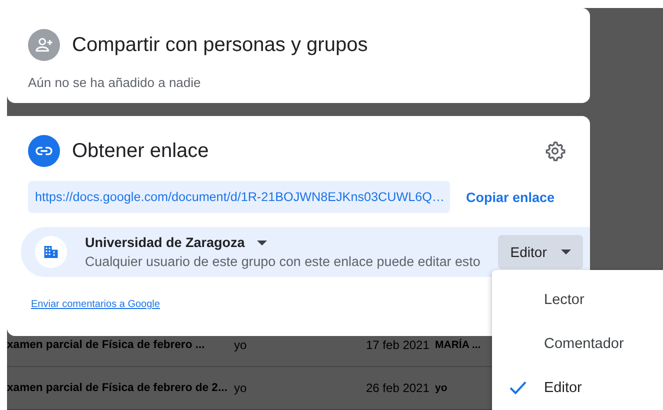  What do you see at coordinates (220, 45) in the screenshot?
I see `section-title: Compartir con personas y grupos` at bounding box center [220, 45].